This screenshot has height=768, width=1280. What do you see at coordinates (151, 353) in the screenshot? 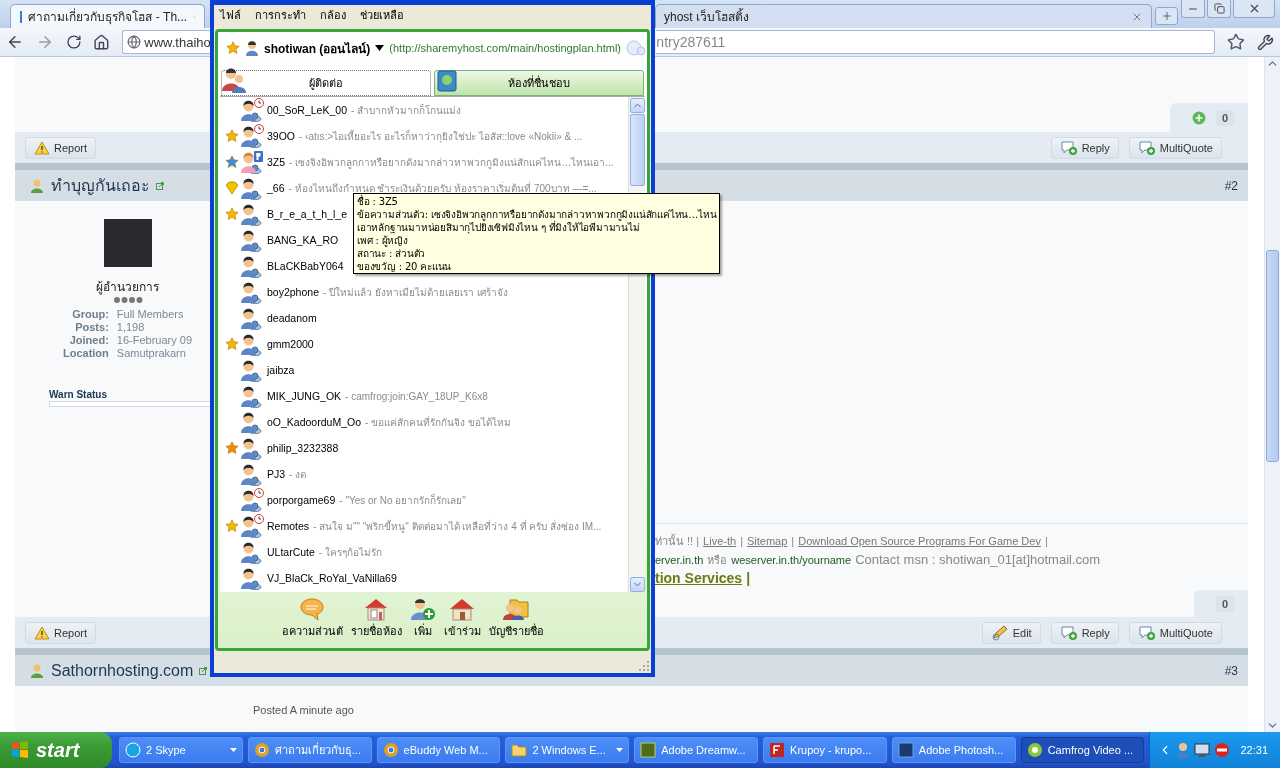
I see `info-value: Samutprakarn` at bounding box center [151, 353].